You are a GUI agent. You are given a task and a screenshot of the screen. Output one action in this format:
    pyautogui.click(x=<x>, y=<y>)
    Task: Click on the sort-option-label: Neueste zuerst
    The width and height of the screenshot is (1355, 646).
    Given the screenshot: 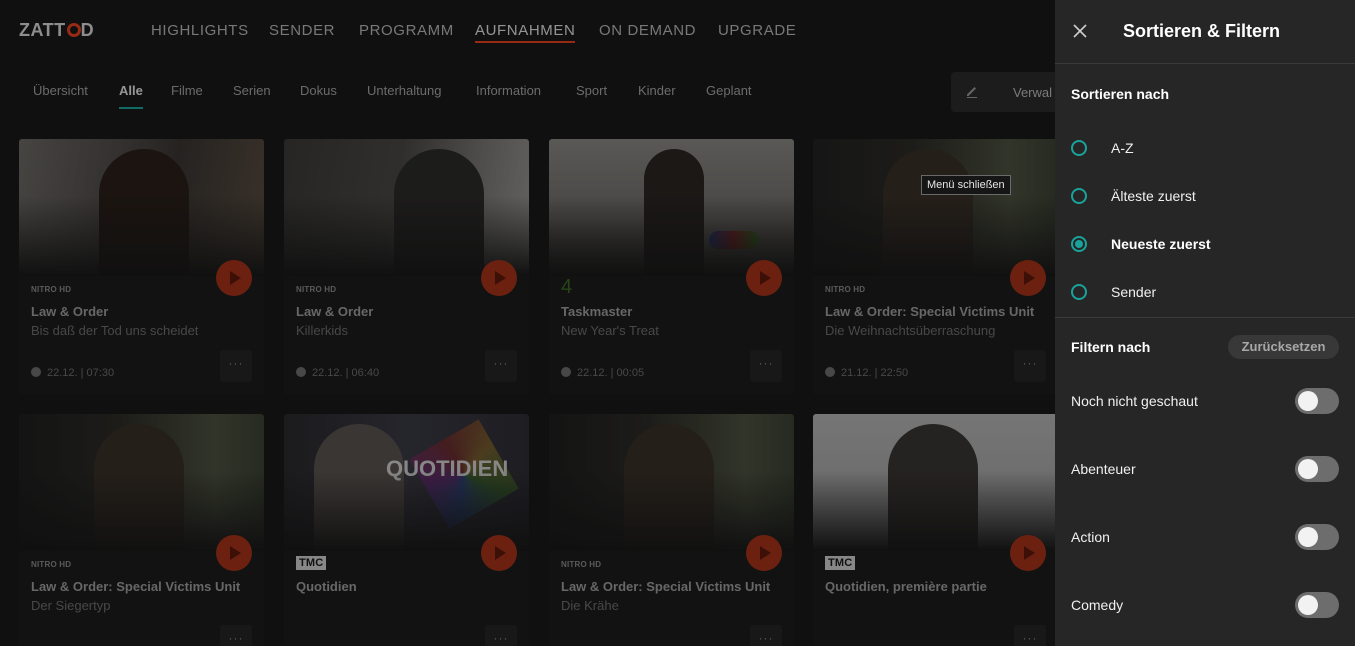 What is the action you would take?
    pyautogui.click(x=1161, y=244)
    